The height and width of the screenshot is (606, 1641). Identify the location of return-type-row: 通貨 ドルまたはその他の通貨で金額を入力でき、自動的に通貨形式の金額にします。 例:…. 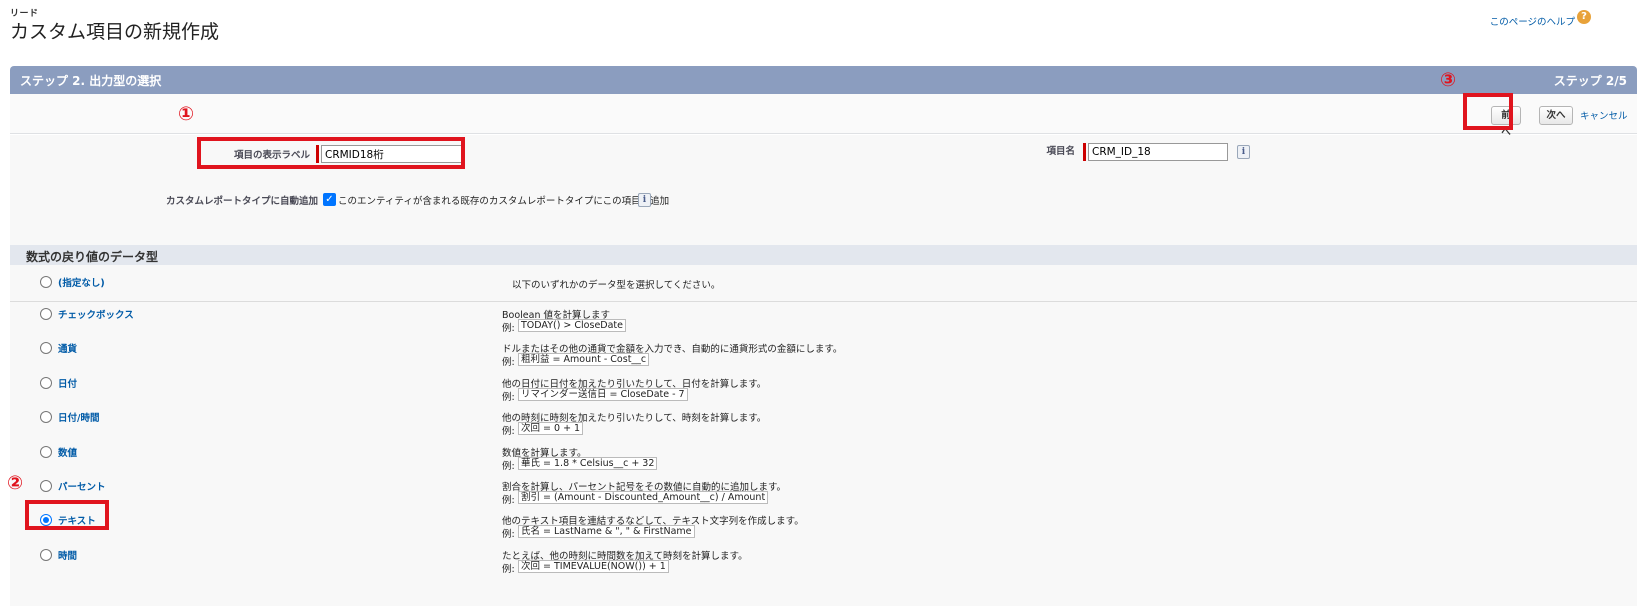
(823, 357).